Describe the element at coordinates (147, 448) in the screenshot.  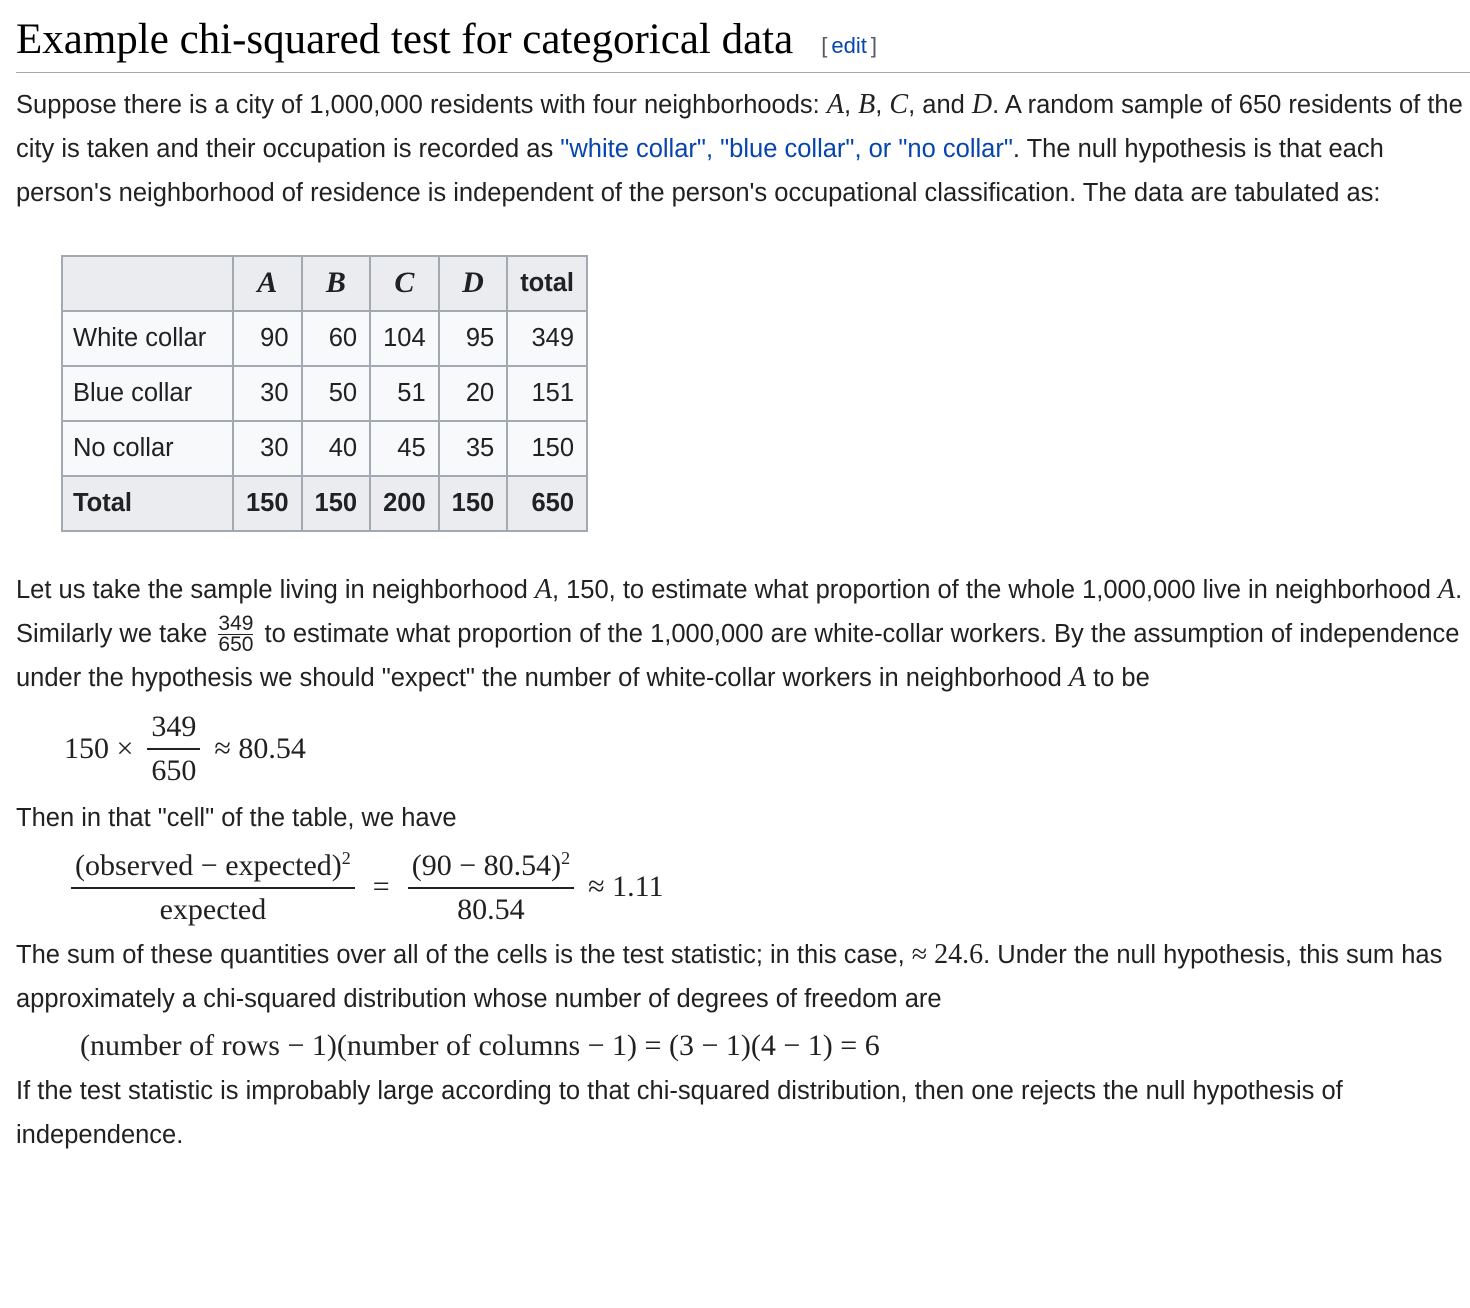
I see `row-label: No collar` at that location.